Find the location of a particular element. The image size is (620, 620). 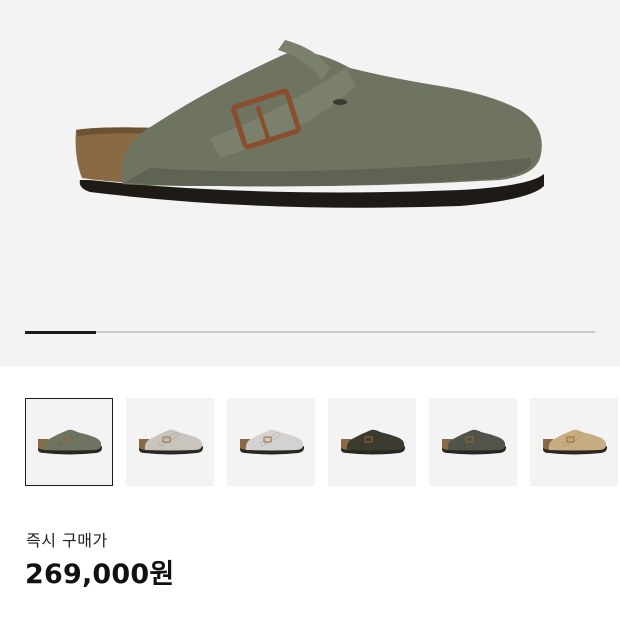

thumb-moss is located at coordinates (473, 442).